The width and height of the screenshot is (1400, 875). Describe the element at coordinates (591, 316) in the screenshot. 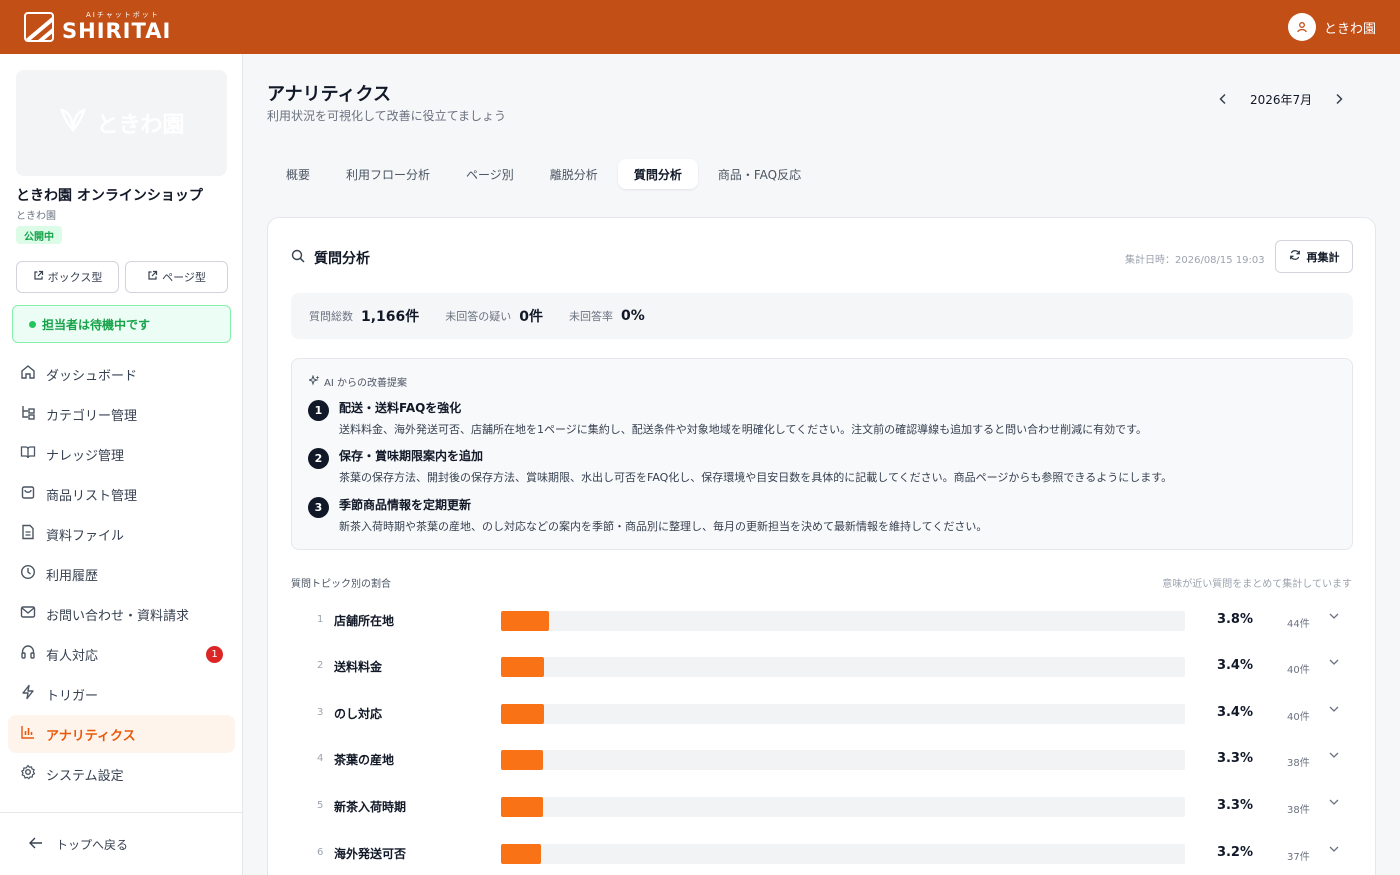

I see `stat-label: 未回答率` at that location.